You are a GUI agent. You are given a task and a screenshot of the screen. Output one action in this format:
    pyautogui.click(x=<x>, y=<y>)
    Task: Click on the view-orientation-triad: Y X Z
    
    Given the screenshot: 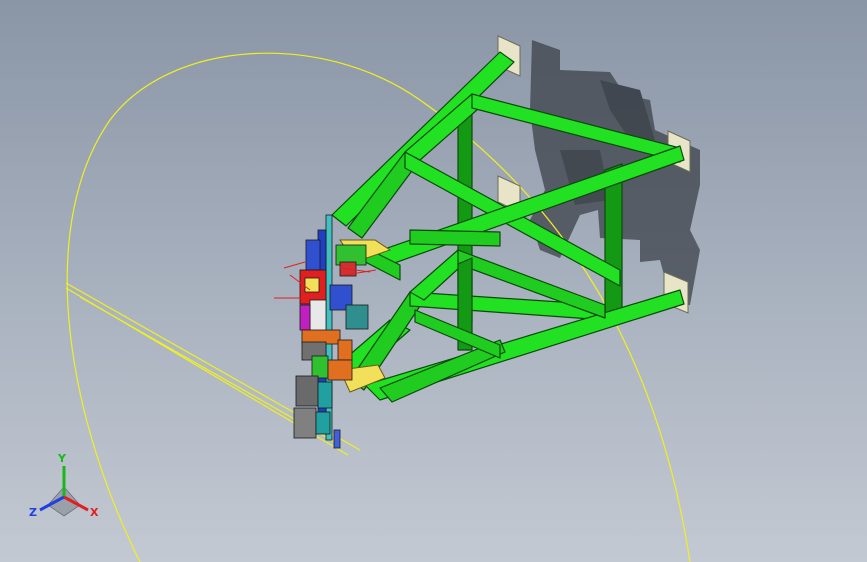 What is the action you would take?
    pyautogui.click(x=64, y=485)
    